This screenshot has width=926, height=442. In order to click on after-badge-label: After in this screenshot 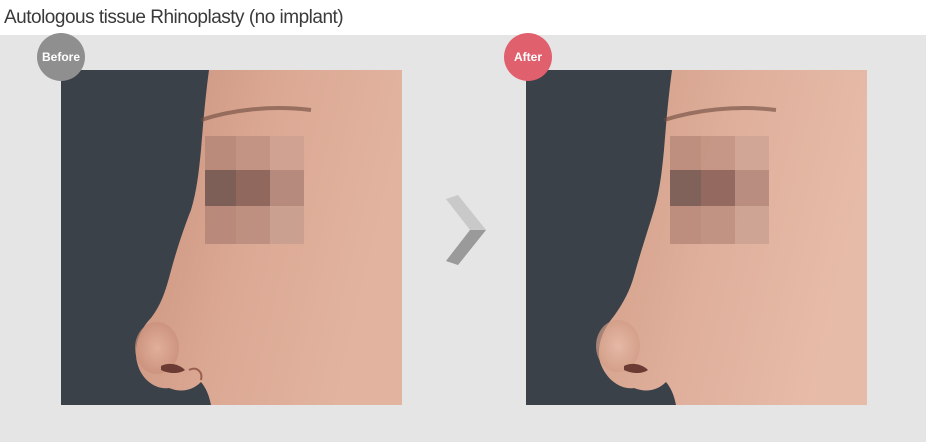, I will do `click(527, 57)`.